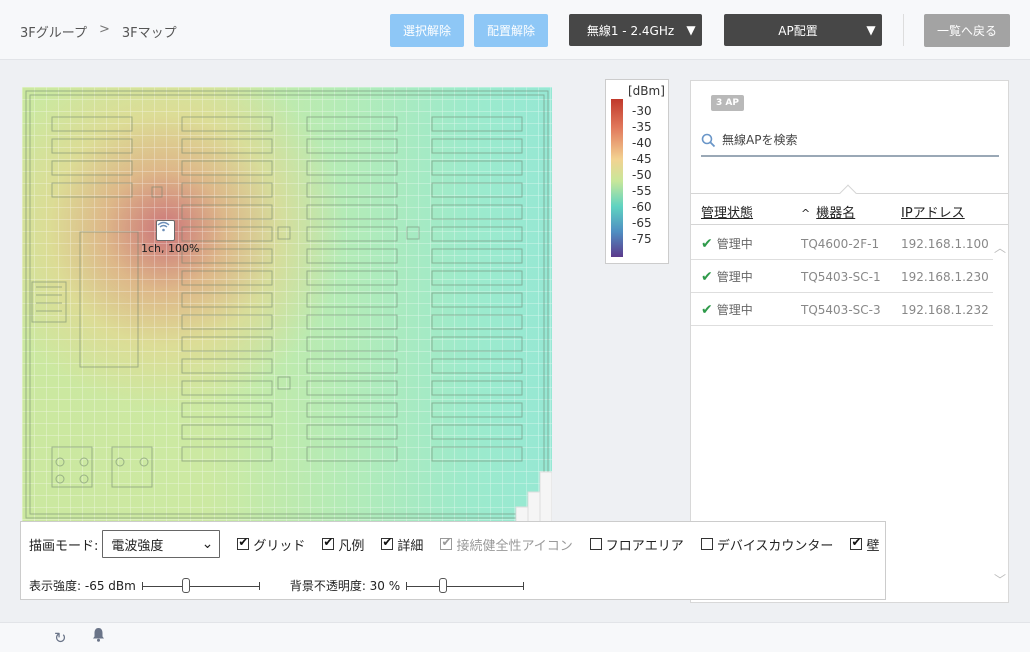 The width and height of the screenshot is (1030, 652). What do you see at coordinates (945, 244) in the screenshot?
I see `row-ip: 192.168.1.100` at bounding box center [945, 244].